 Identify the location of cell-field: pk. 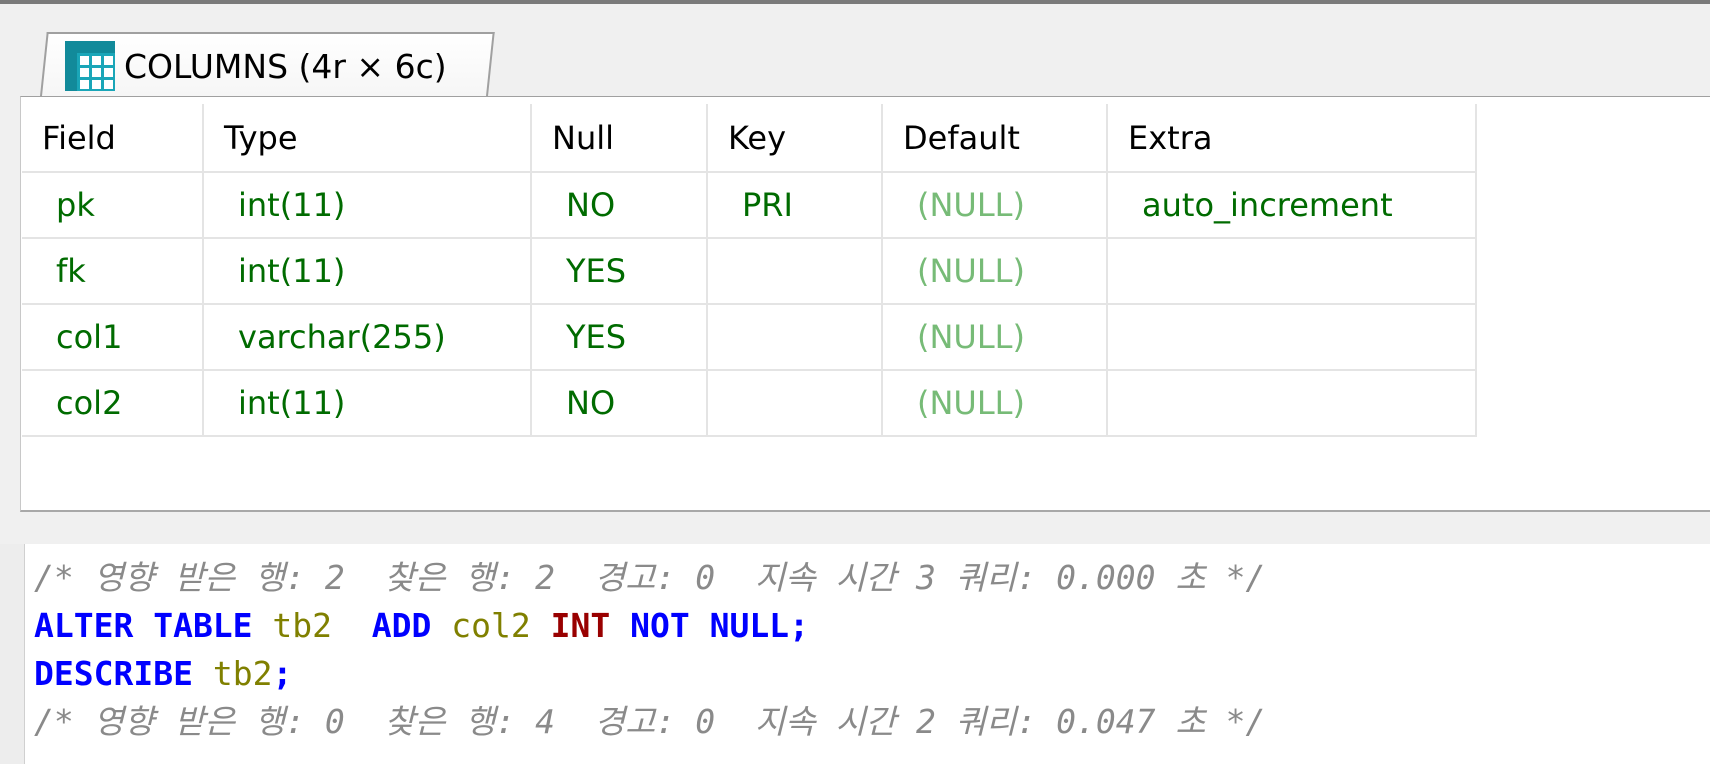
(113, 204).